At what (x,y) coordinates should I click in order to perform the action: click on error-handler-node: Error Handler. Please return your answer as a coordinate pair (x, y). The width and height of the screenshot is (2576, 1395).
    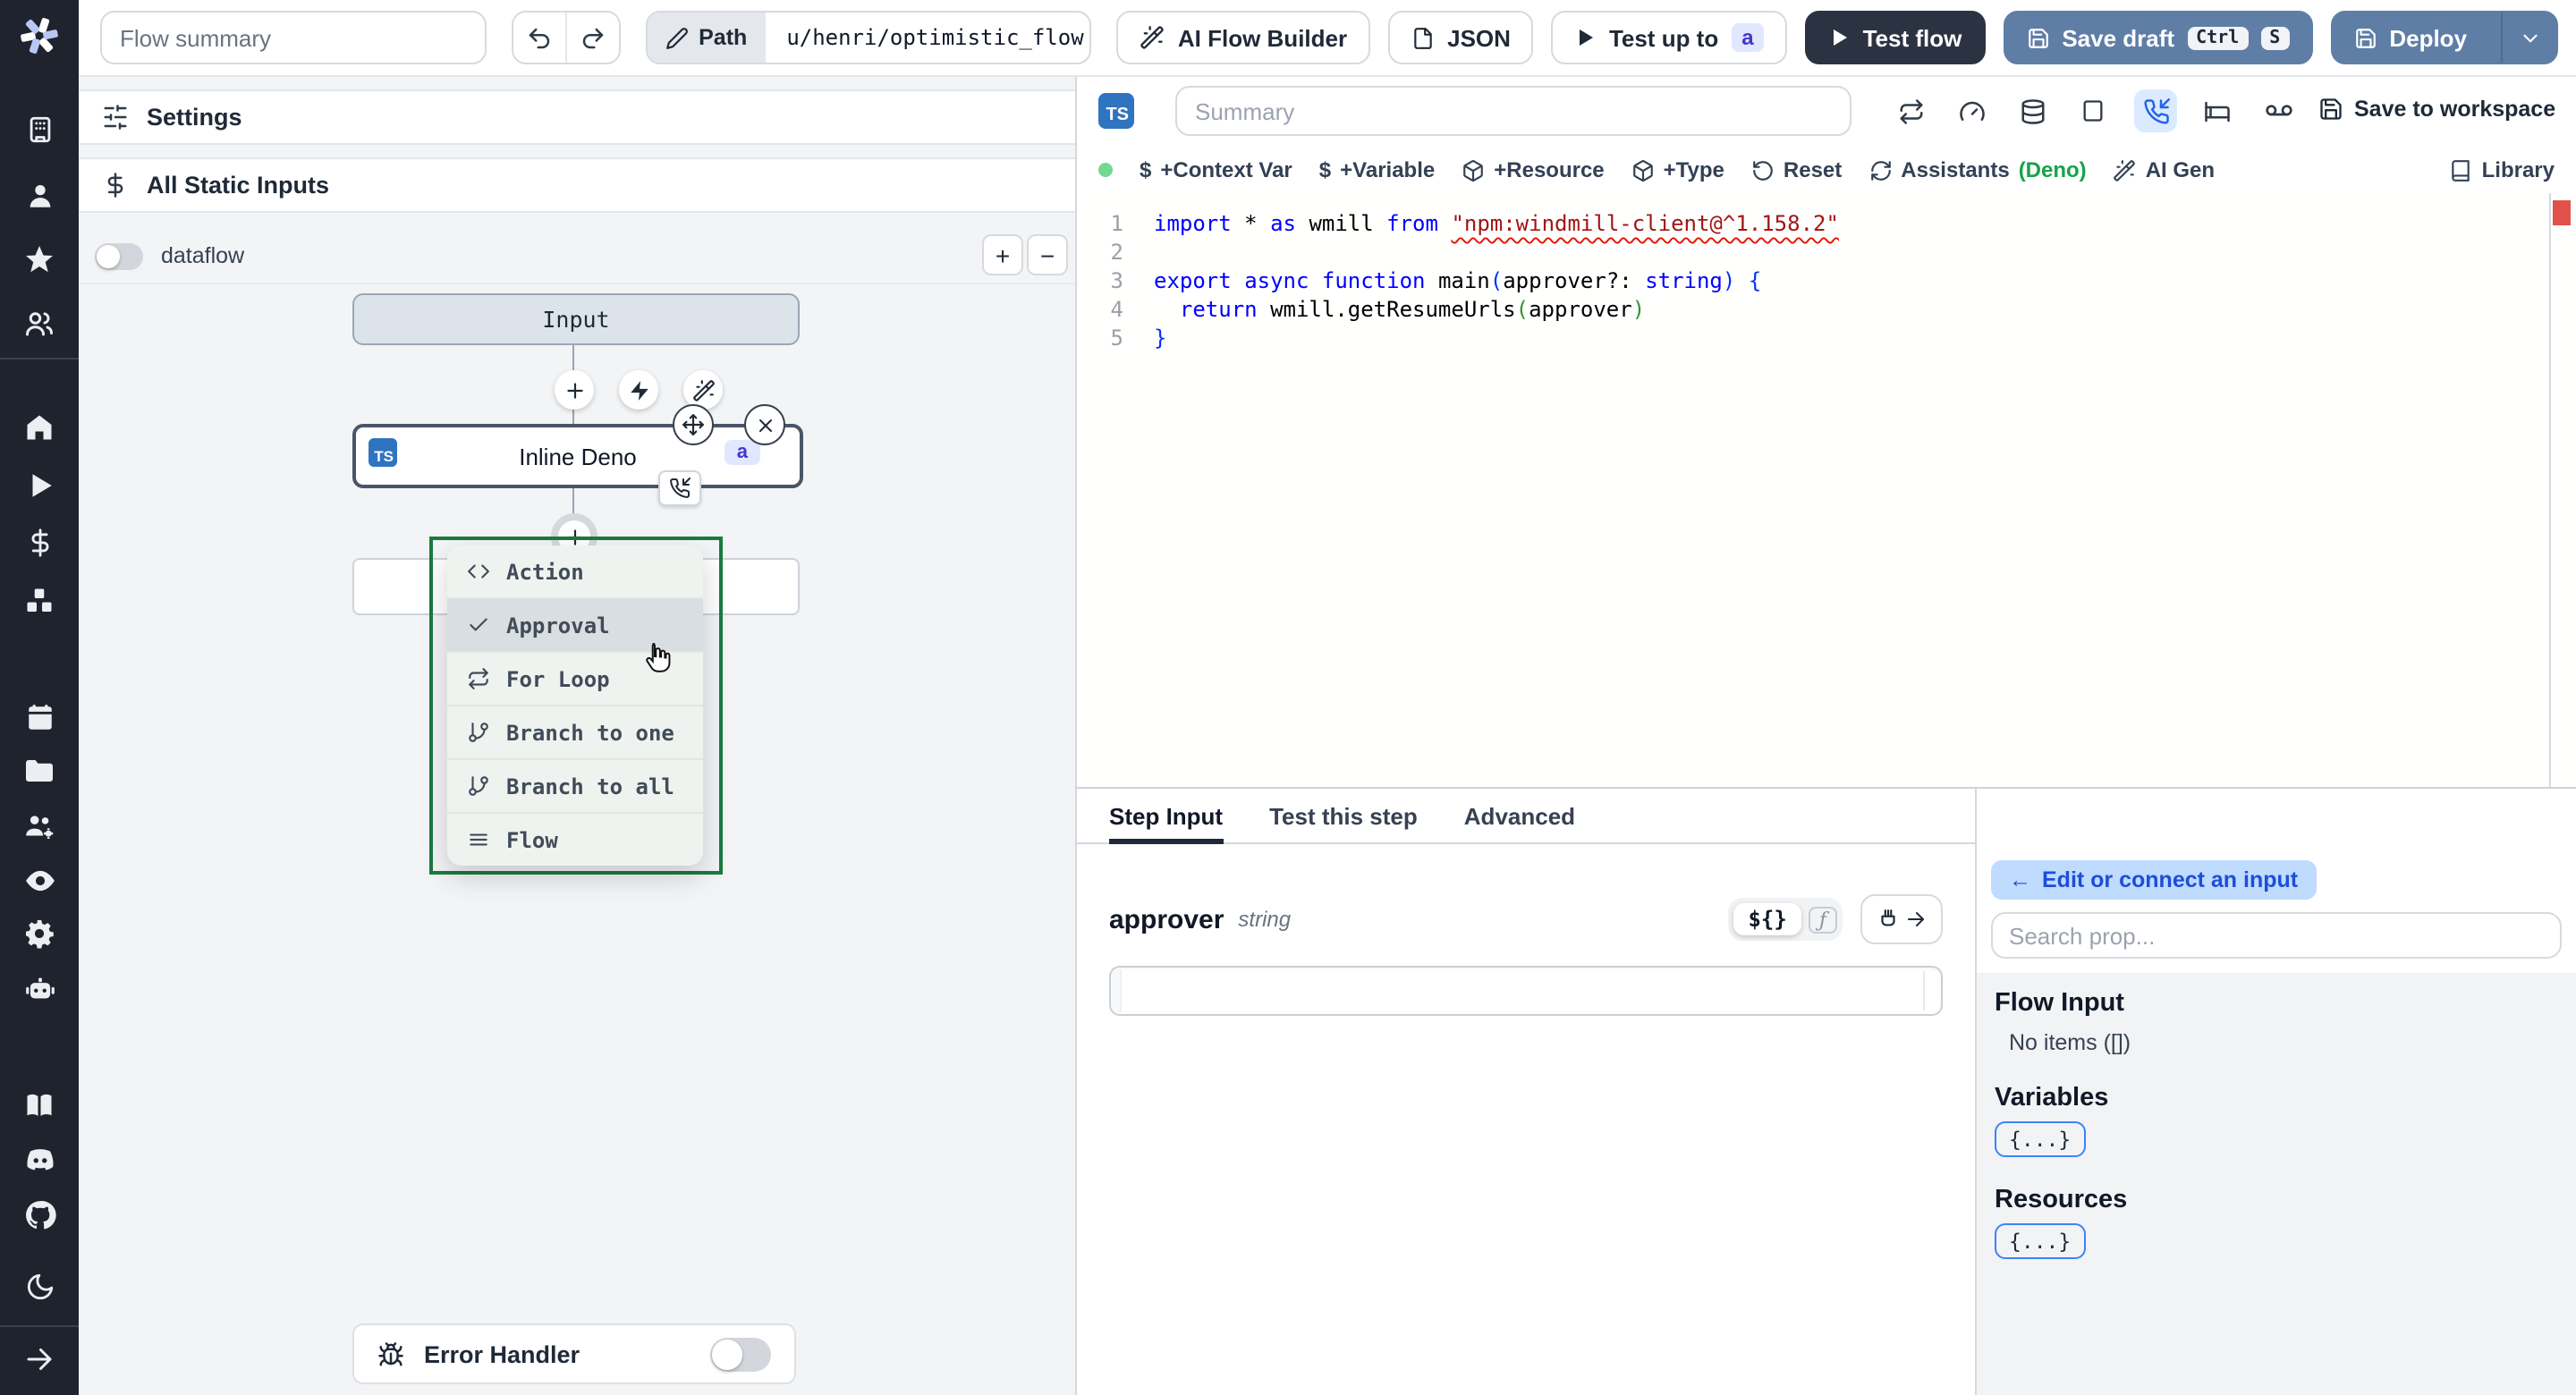
    Looking at the image, I should click on (574, 1353).